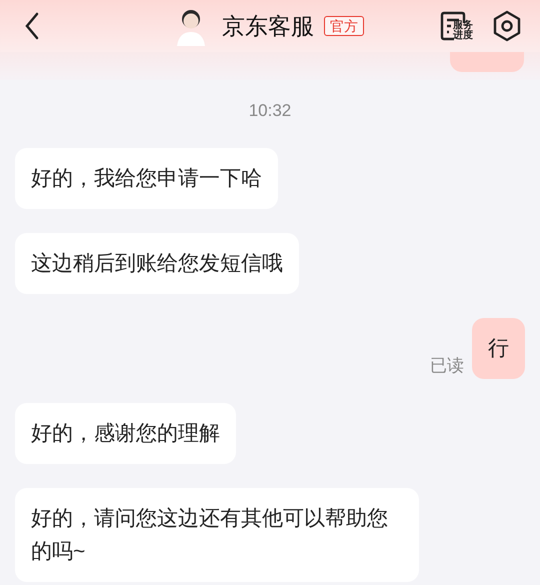 Image resolution: width=540 pixels, height=585 pixels. What do you see at coordinates (463, 31) in the screenshot?
I see `service-progress-label: 服务 进度` at bounding box center [463, 31].